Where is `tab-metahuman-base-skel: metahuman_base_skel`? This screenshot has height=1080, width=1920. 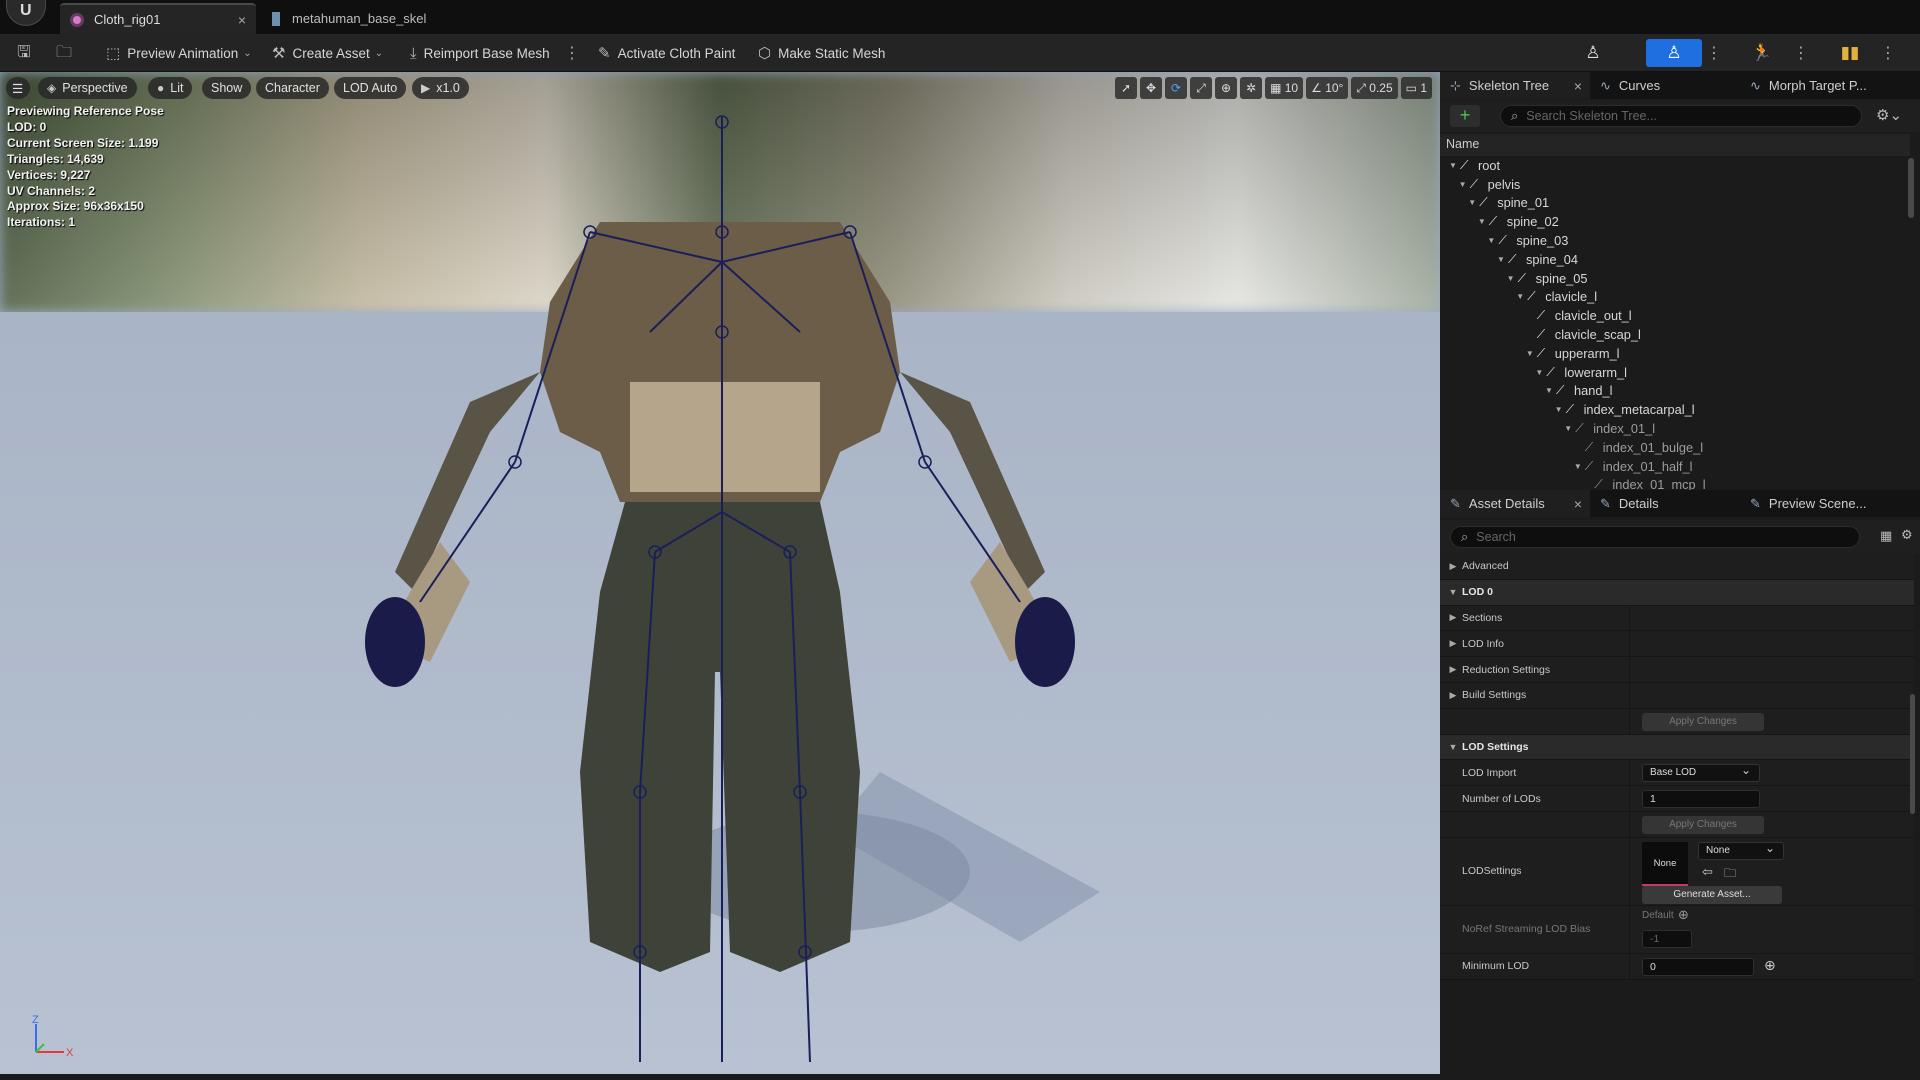 tab-metahuman-base-skel: metahuman_base_skel is located at coordinates (372, 18).